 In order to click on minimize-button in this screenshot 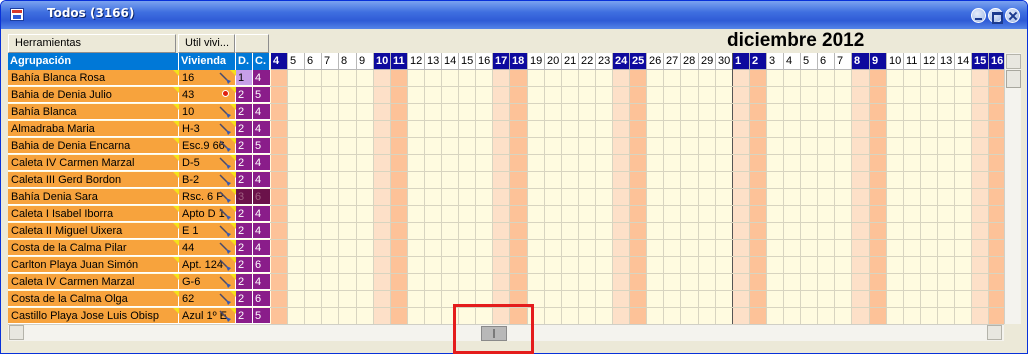, I will do `click(978, 15)`.